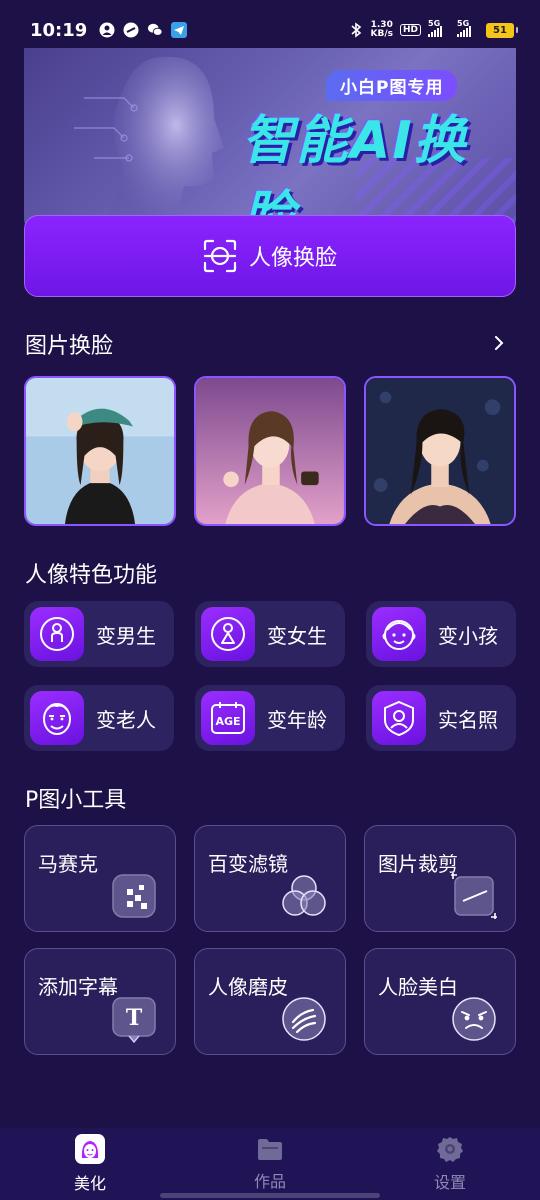  What do you see at coordinates (155, 30) in the screenshot?
I see `wechat-icon` at bounding box center [155, 30].